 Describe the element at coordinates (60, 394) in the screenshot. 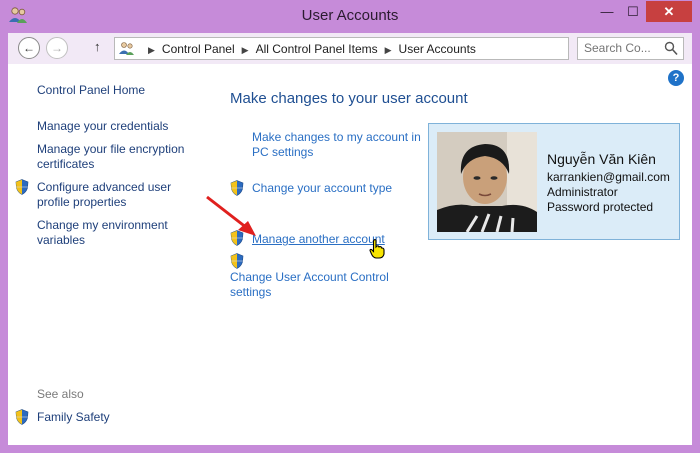

I see `see-also-heading: See also` at that location.